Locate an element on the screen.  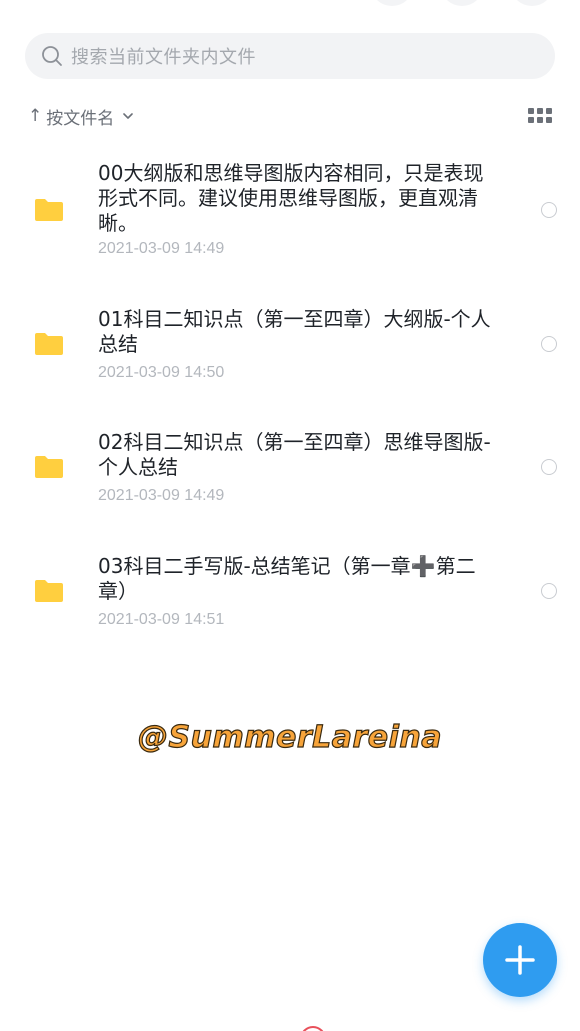
sort-label: 按文件名 is located at coordinates (80, 118).